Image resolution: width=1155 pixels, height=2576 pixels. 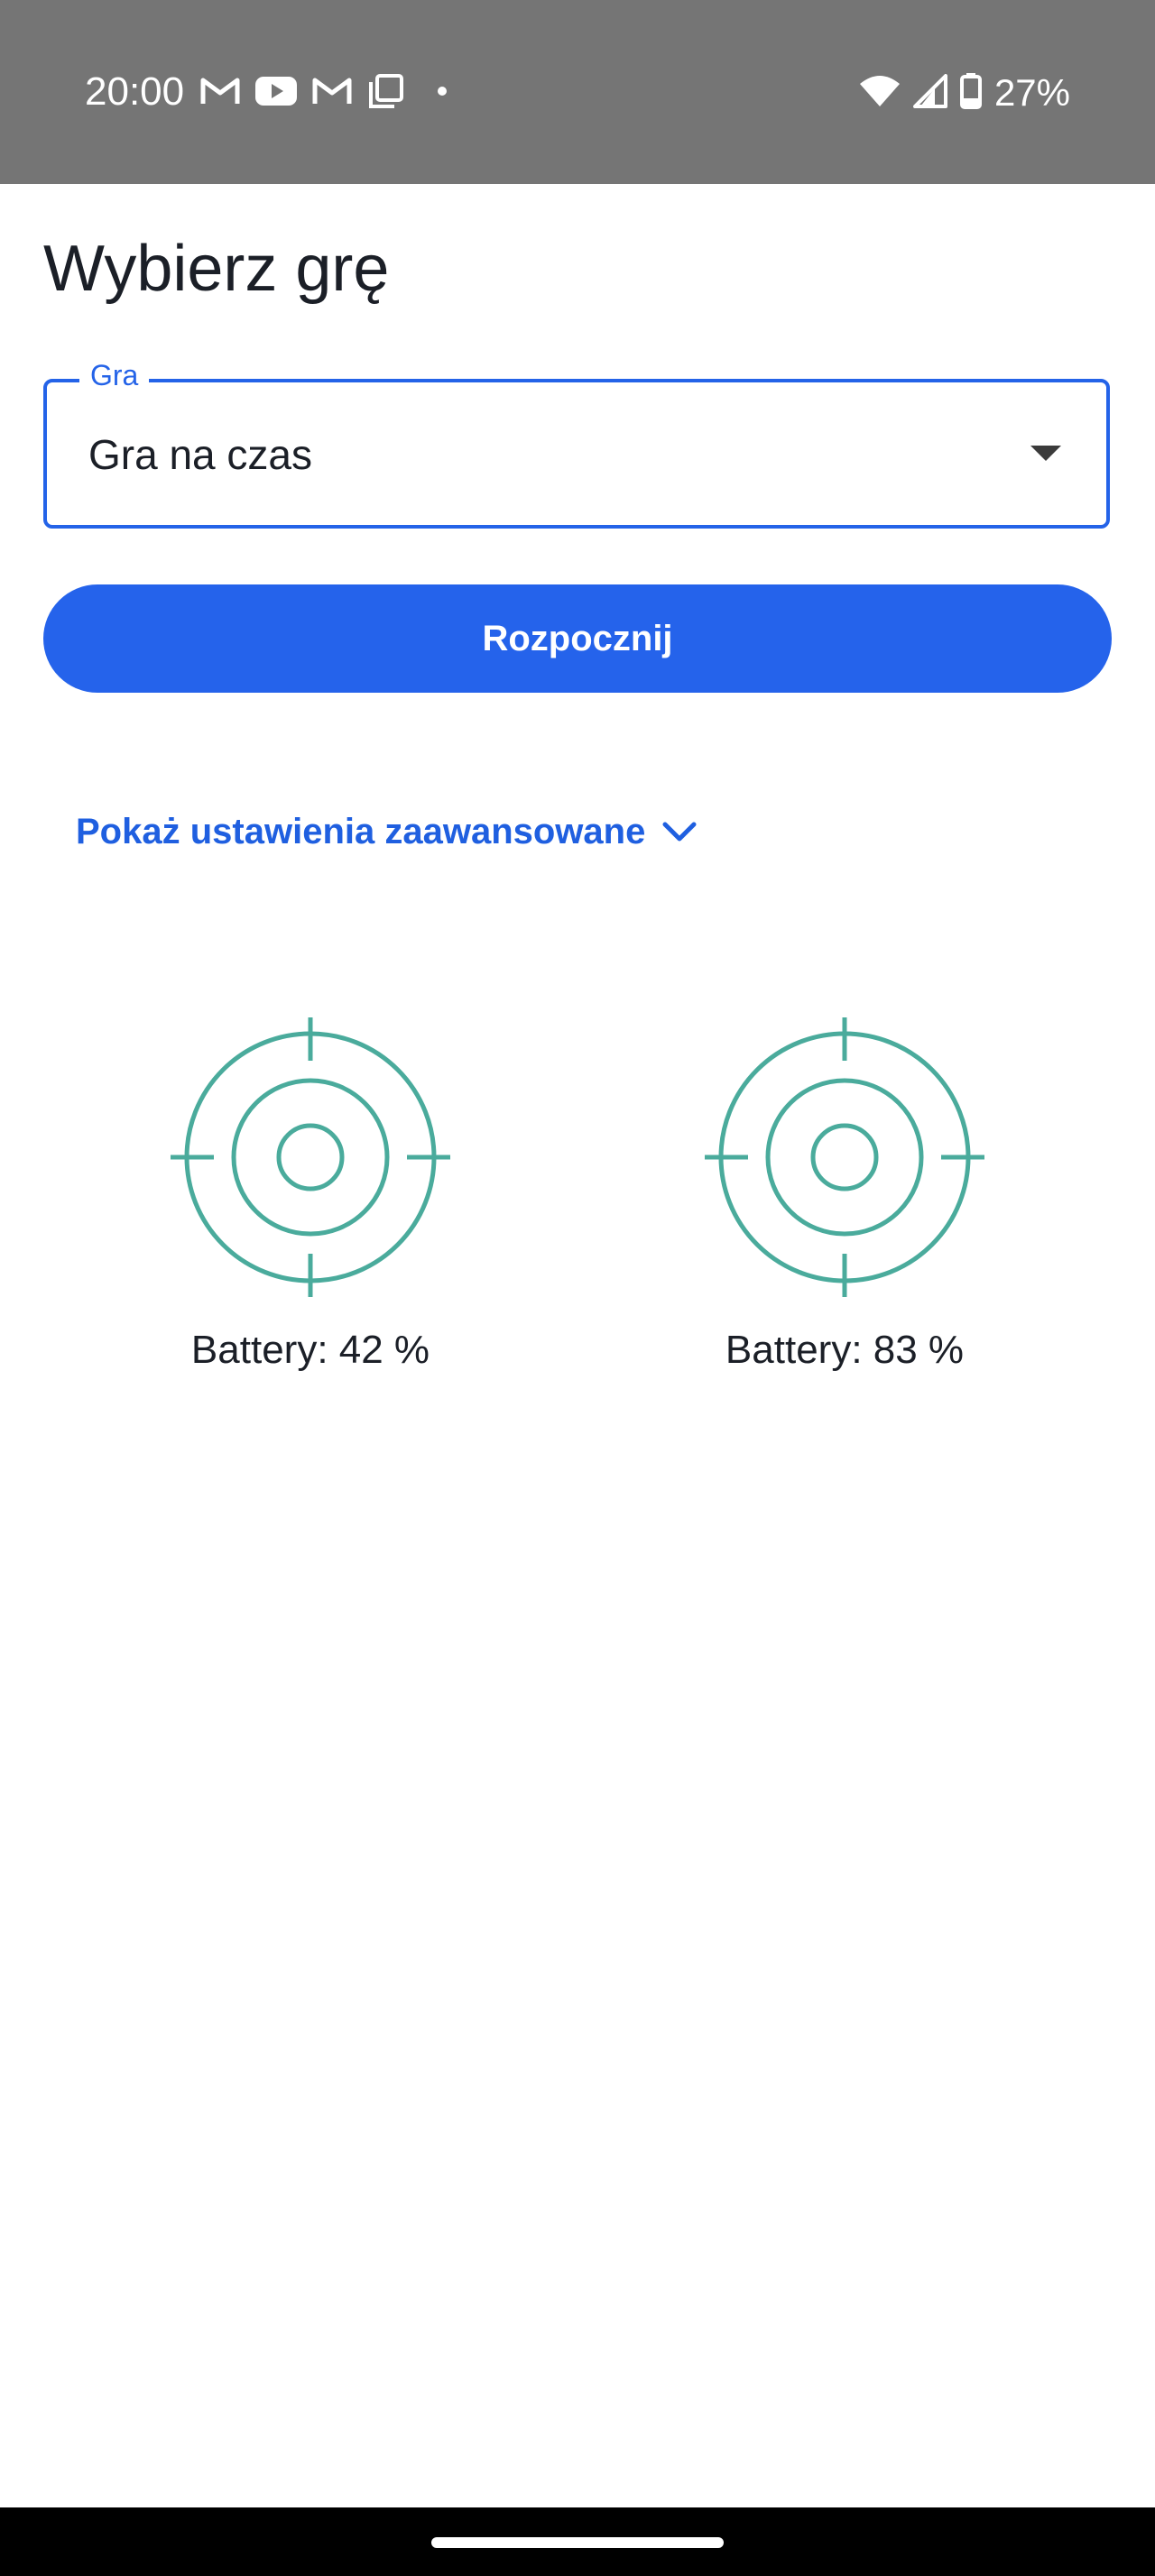 I want to click on device-battery-label: Battery: 42 %, so click(x=310, y=1350).